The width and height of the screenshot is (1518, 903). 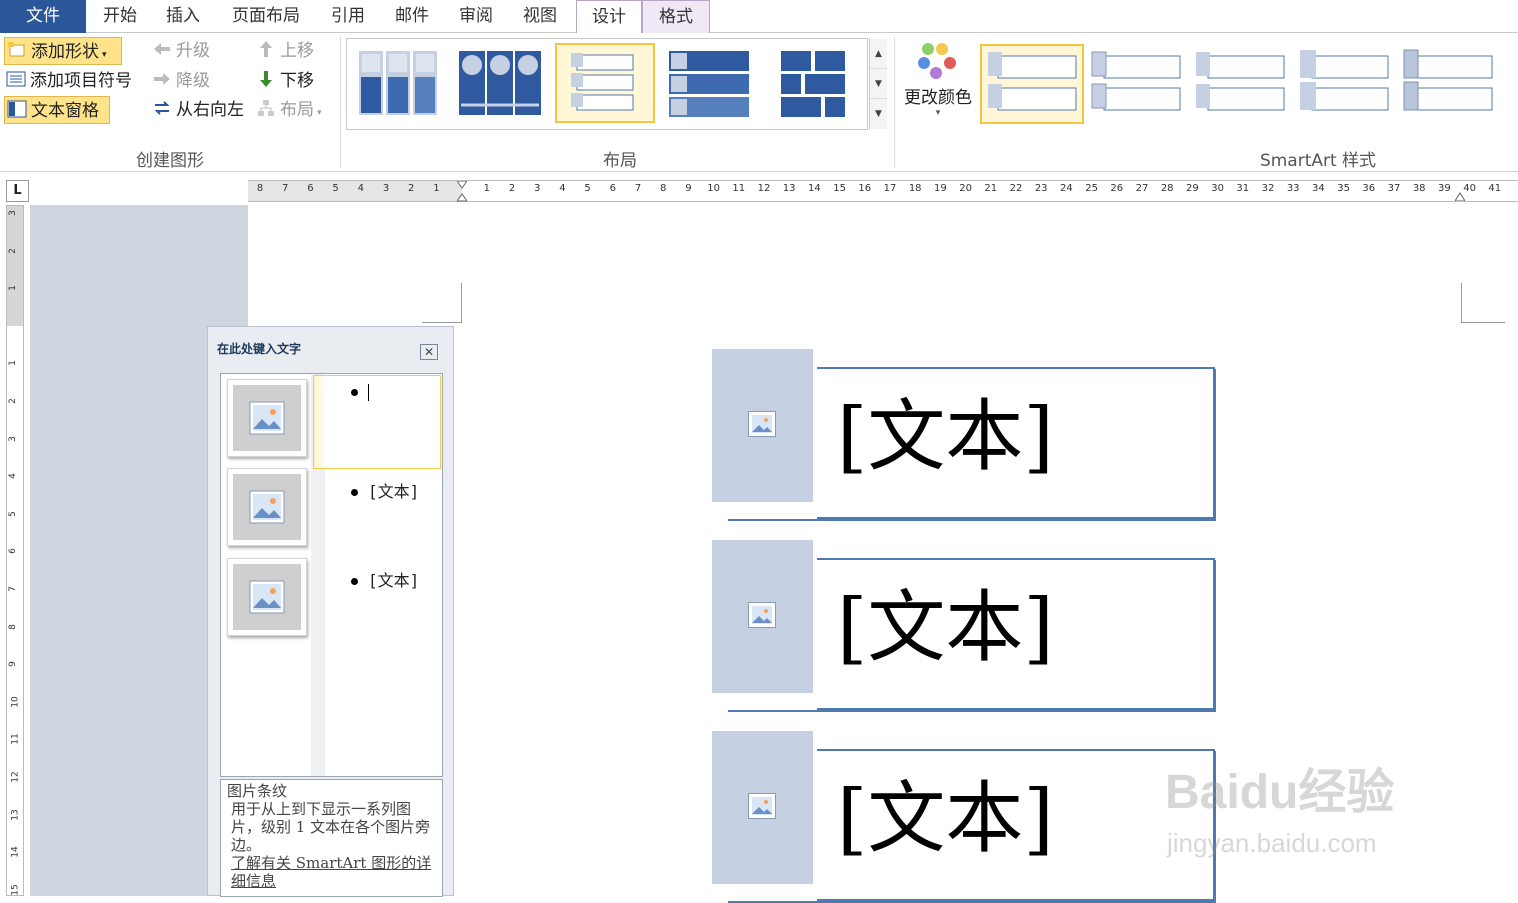 I want to click on layout-button: 布局 ▾, so click(x=289, y=110).